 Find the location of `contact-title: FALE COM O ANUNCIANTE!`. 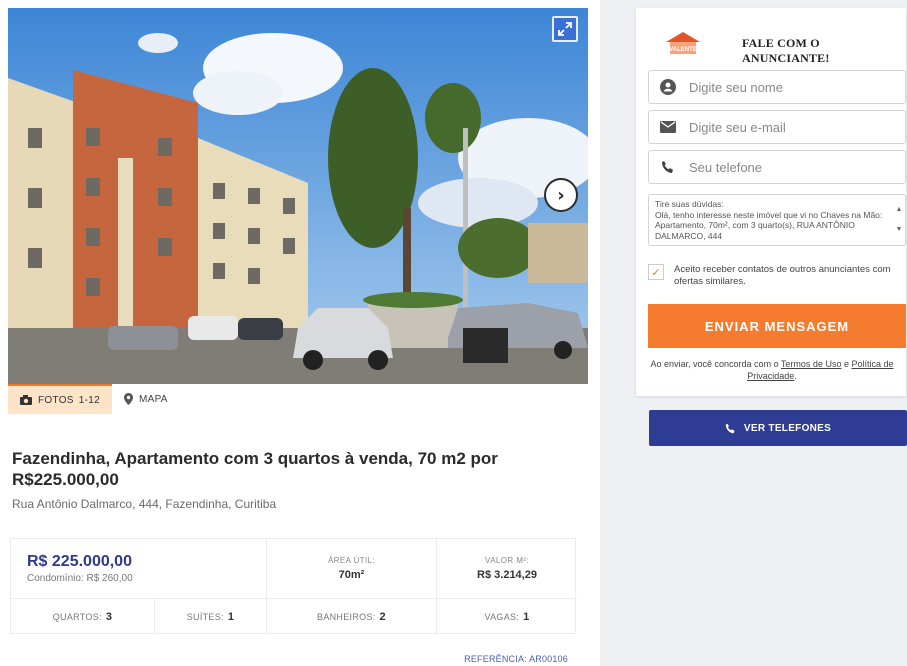

contact-title: FALE COM O ANUNCIANTE! is located at coordinates (786, 50).